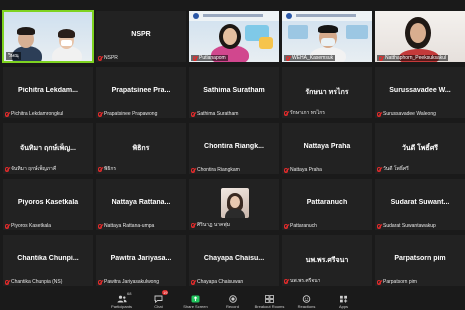  I want to click on participant-tile: จันทิมา ฤกษ์เพ็ญ... จันทิมา ฤกษ์เพ็ญภาคี, so click(48, 148).